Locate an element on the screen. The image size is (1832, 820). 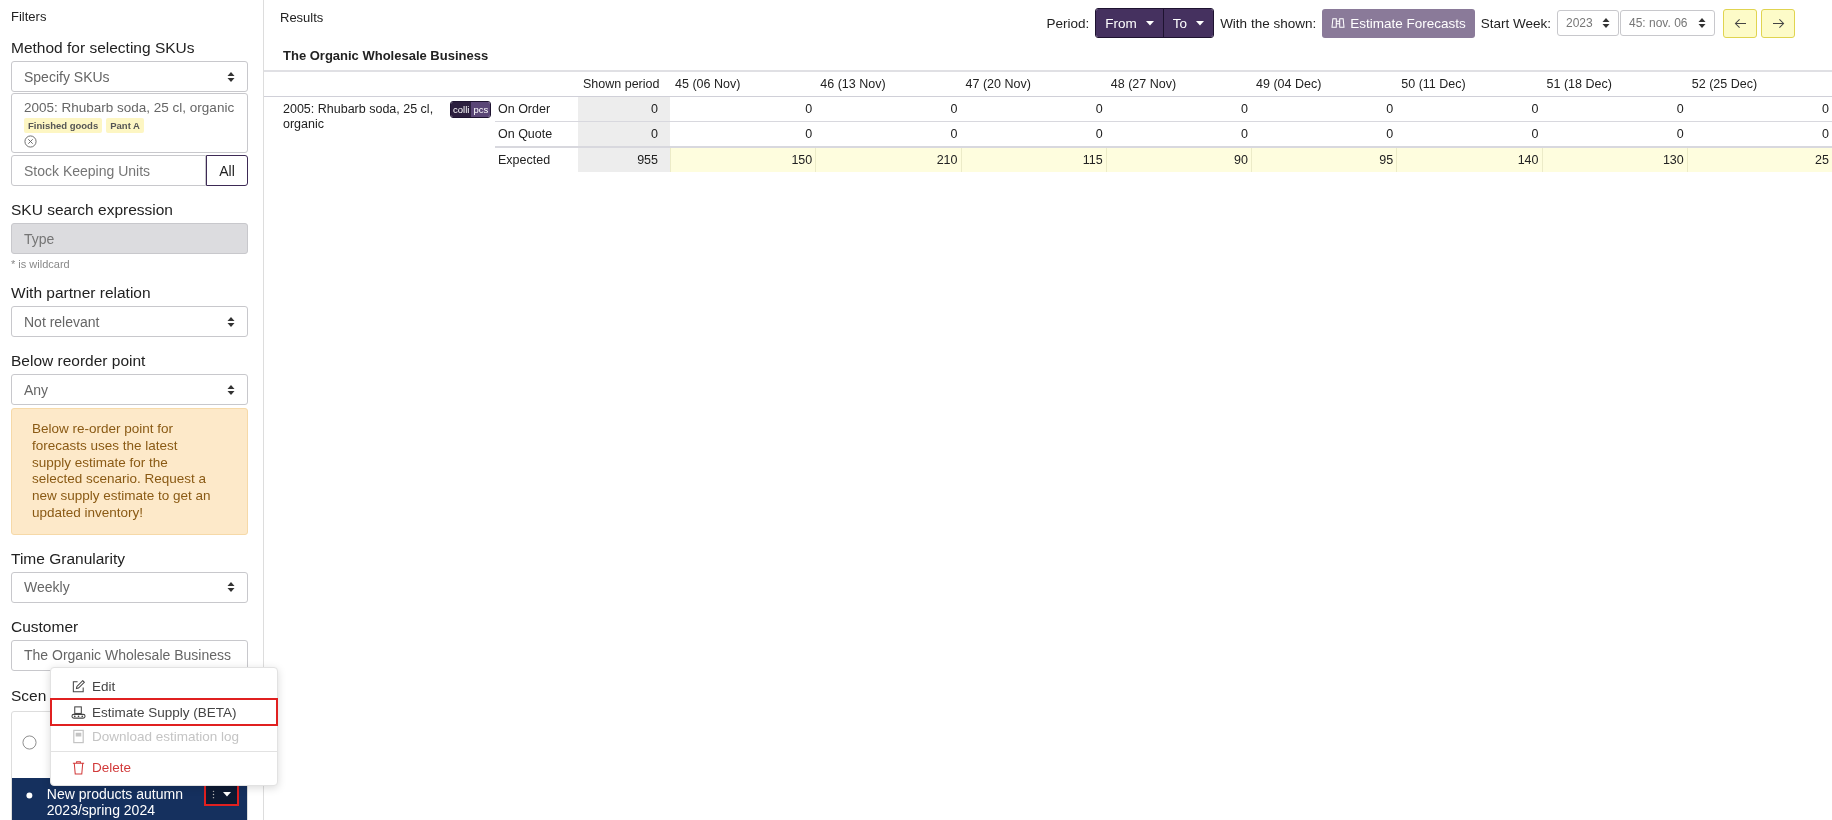
field-label: Method for selecting SKUs is located at coordinates (103, 48).